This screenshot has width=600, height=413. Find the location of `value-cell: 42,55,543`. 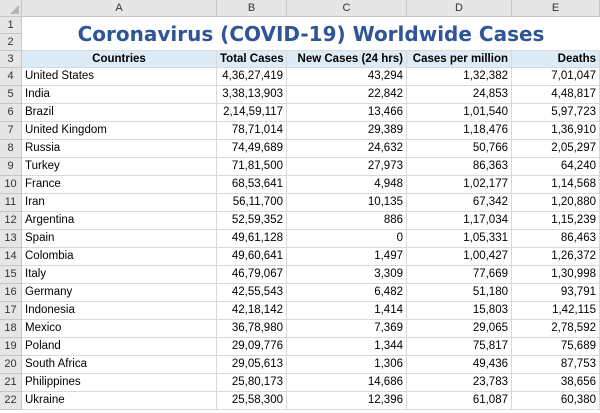

value-cell: 42,55,543 is located at coordinates (252, 293).